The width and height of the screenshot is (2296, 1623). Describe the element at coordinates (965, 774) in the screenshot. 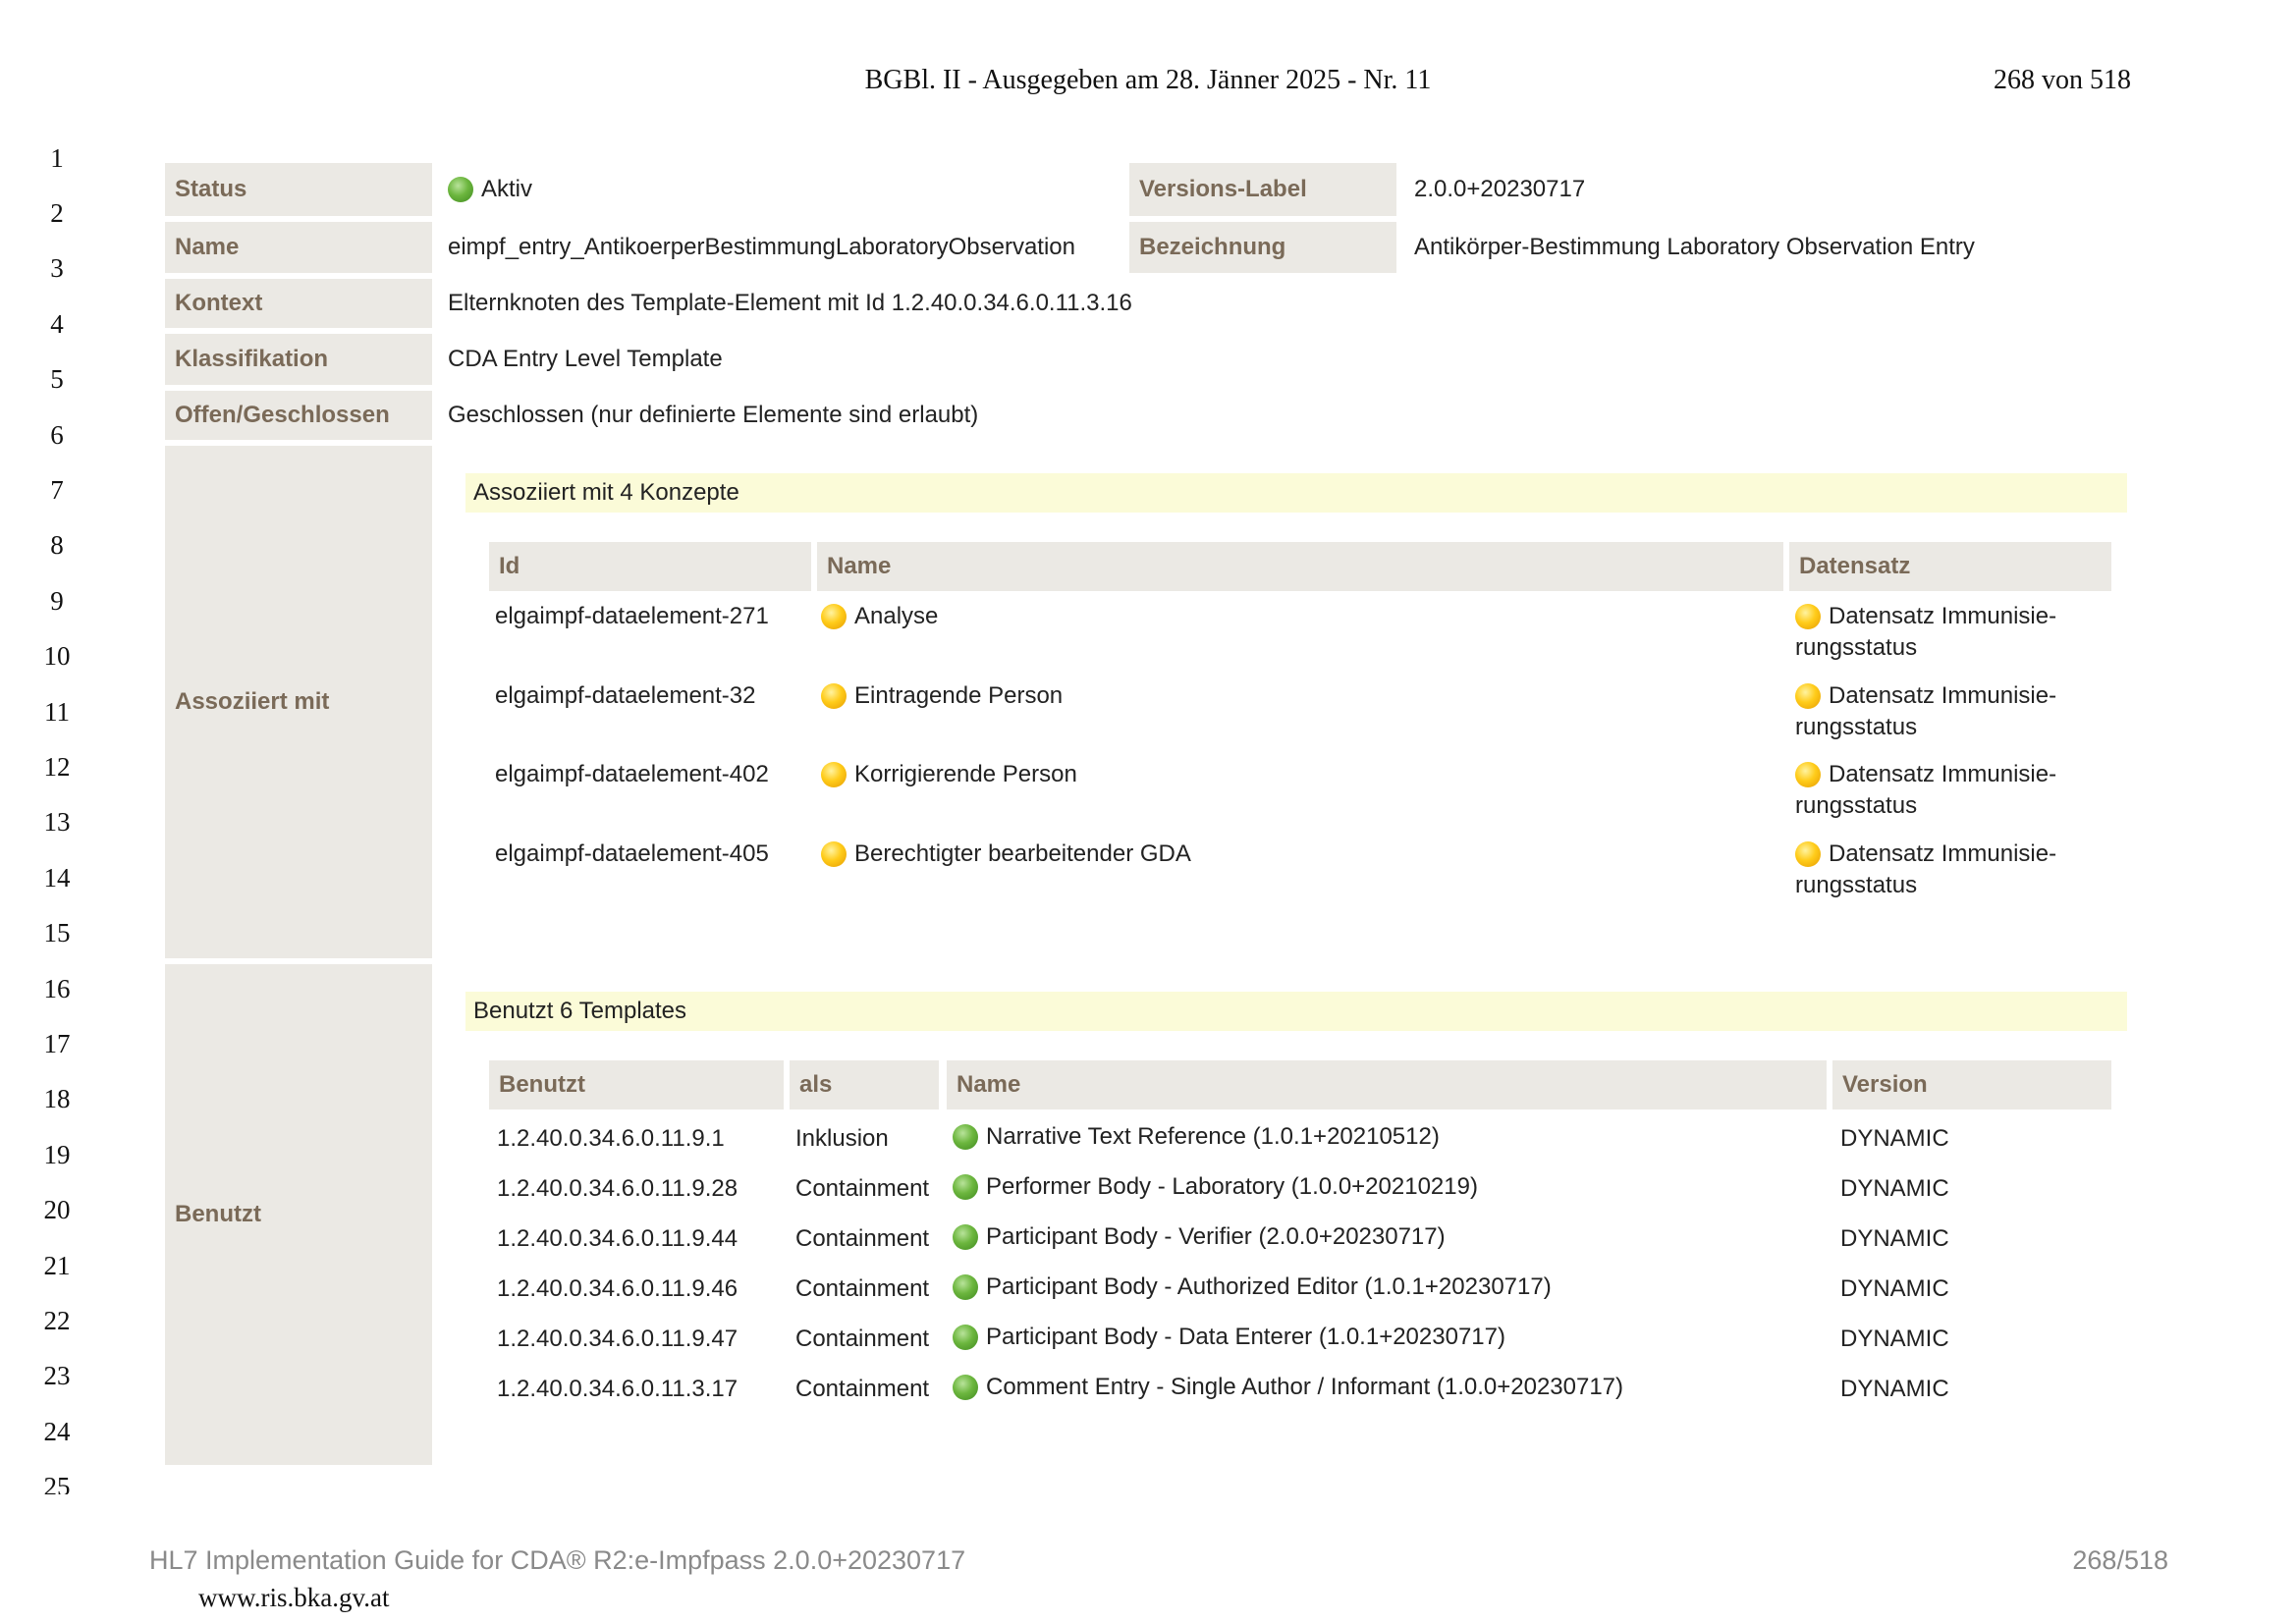

I see `concept-name-text: Korrigierende Person` at that location.